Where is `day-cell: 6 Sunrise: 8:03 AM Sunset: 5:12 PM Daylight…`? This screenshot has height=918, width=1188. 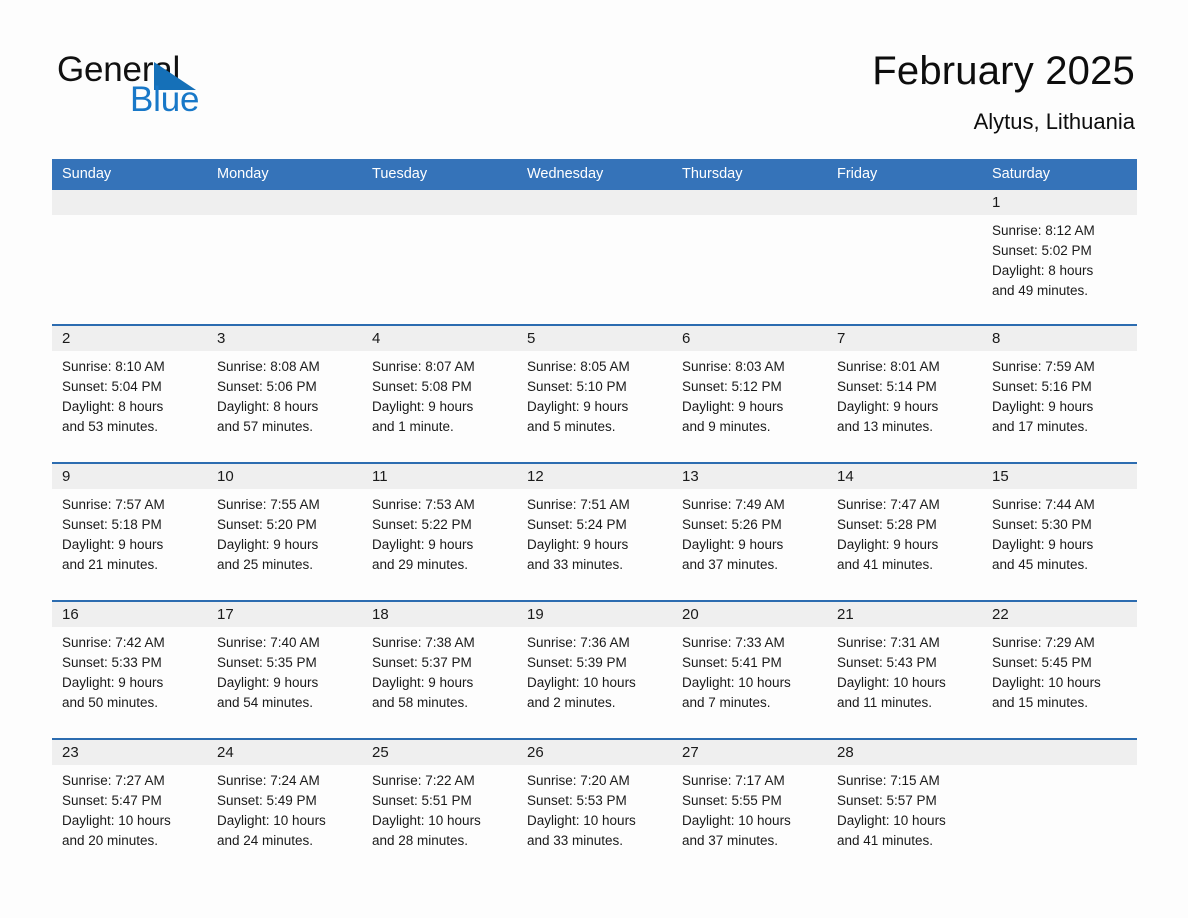 day-cell: 6 Sunrise: 8:03 AM Sunset: 5:12 PM Daylight… is located at coordinates (749, 393).